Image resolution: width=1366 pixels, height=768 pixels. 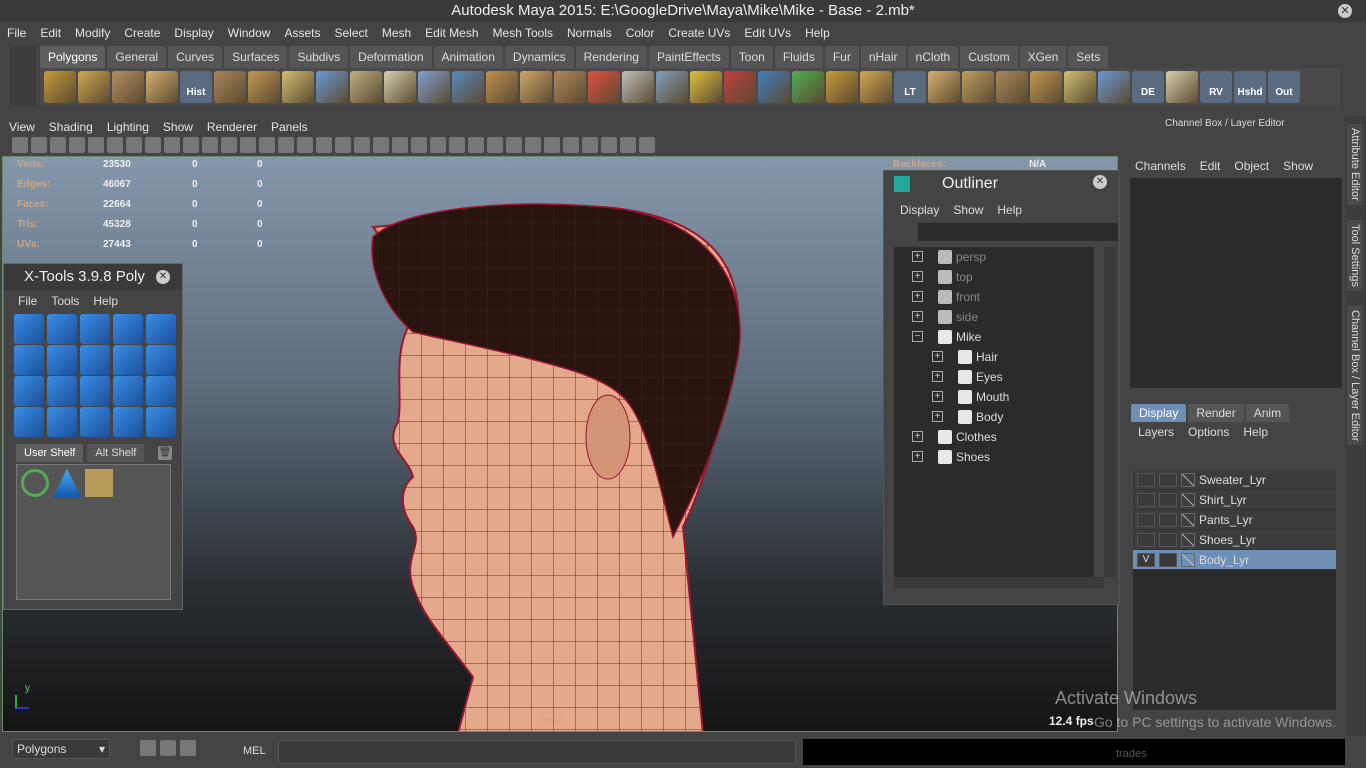 What do you see at coordinates (989, 57) in the screenshot?
I see `shelf-tab-custom: Custom` at bounding box center [989, 57].